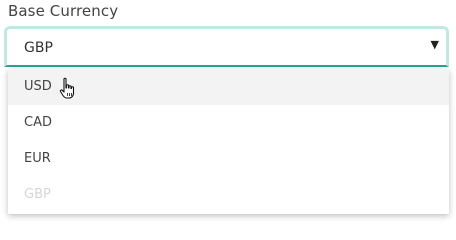 This screenshot has height=240, width=456. What do you see at coordinates (38, 48) in the screenshot?
I see `selected-value: GBP` at bounding box center [38, 48].